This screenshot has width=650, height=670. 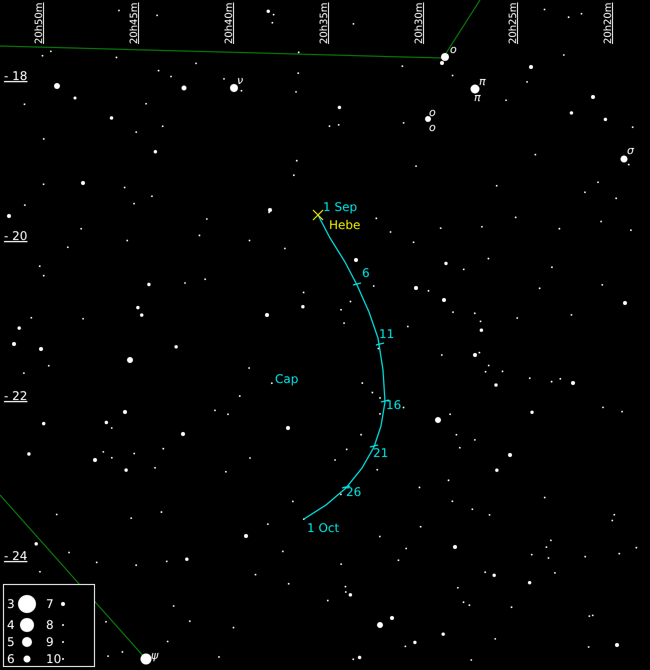 I want to click on asteroid-name: Hebe, so click(x=344, y=225).